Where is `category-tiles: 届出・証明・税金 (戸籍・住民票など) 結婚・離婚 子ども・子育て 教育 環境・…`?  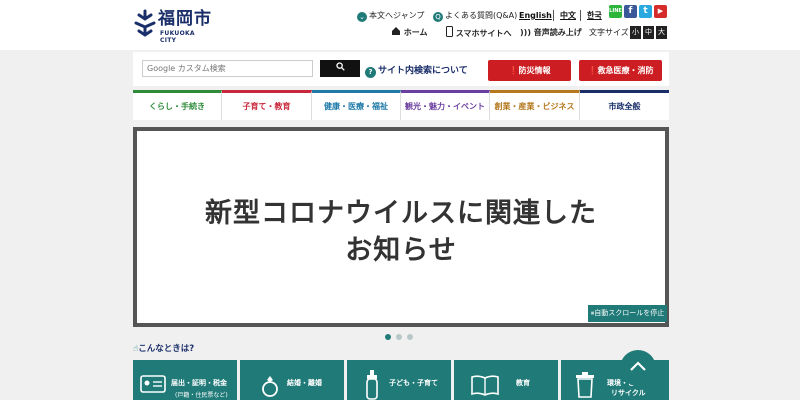 category-tiles: 届出・証明・税金 (戸籍・住民票など) 結婚・離婚 子ども・子育て 教育 環境・… is located at coordinates (401, 380).